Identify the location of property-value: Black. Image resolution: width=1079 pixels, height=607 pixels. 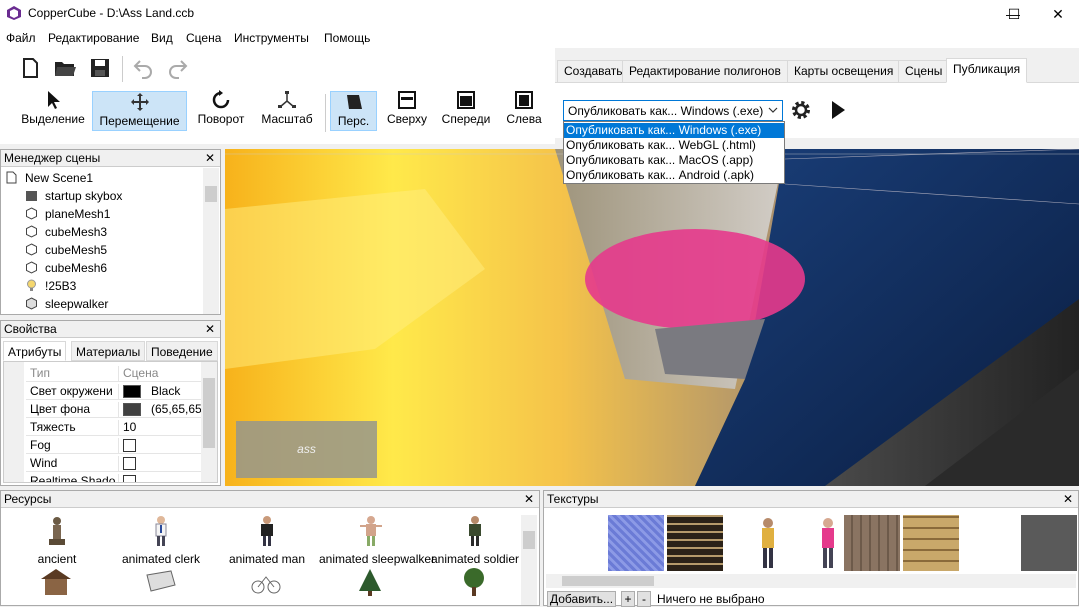
(160, 392).